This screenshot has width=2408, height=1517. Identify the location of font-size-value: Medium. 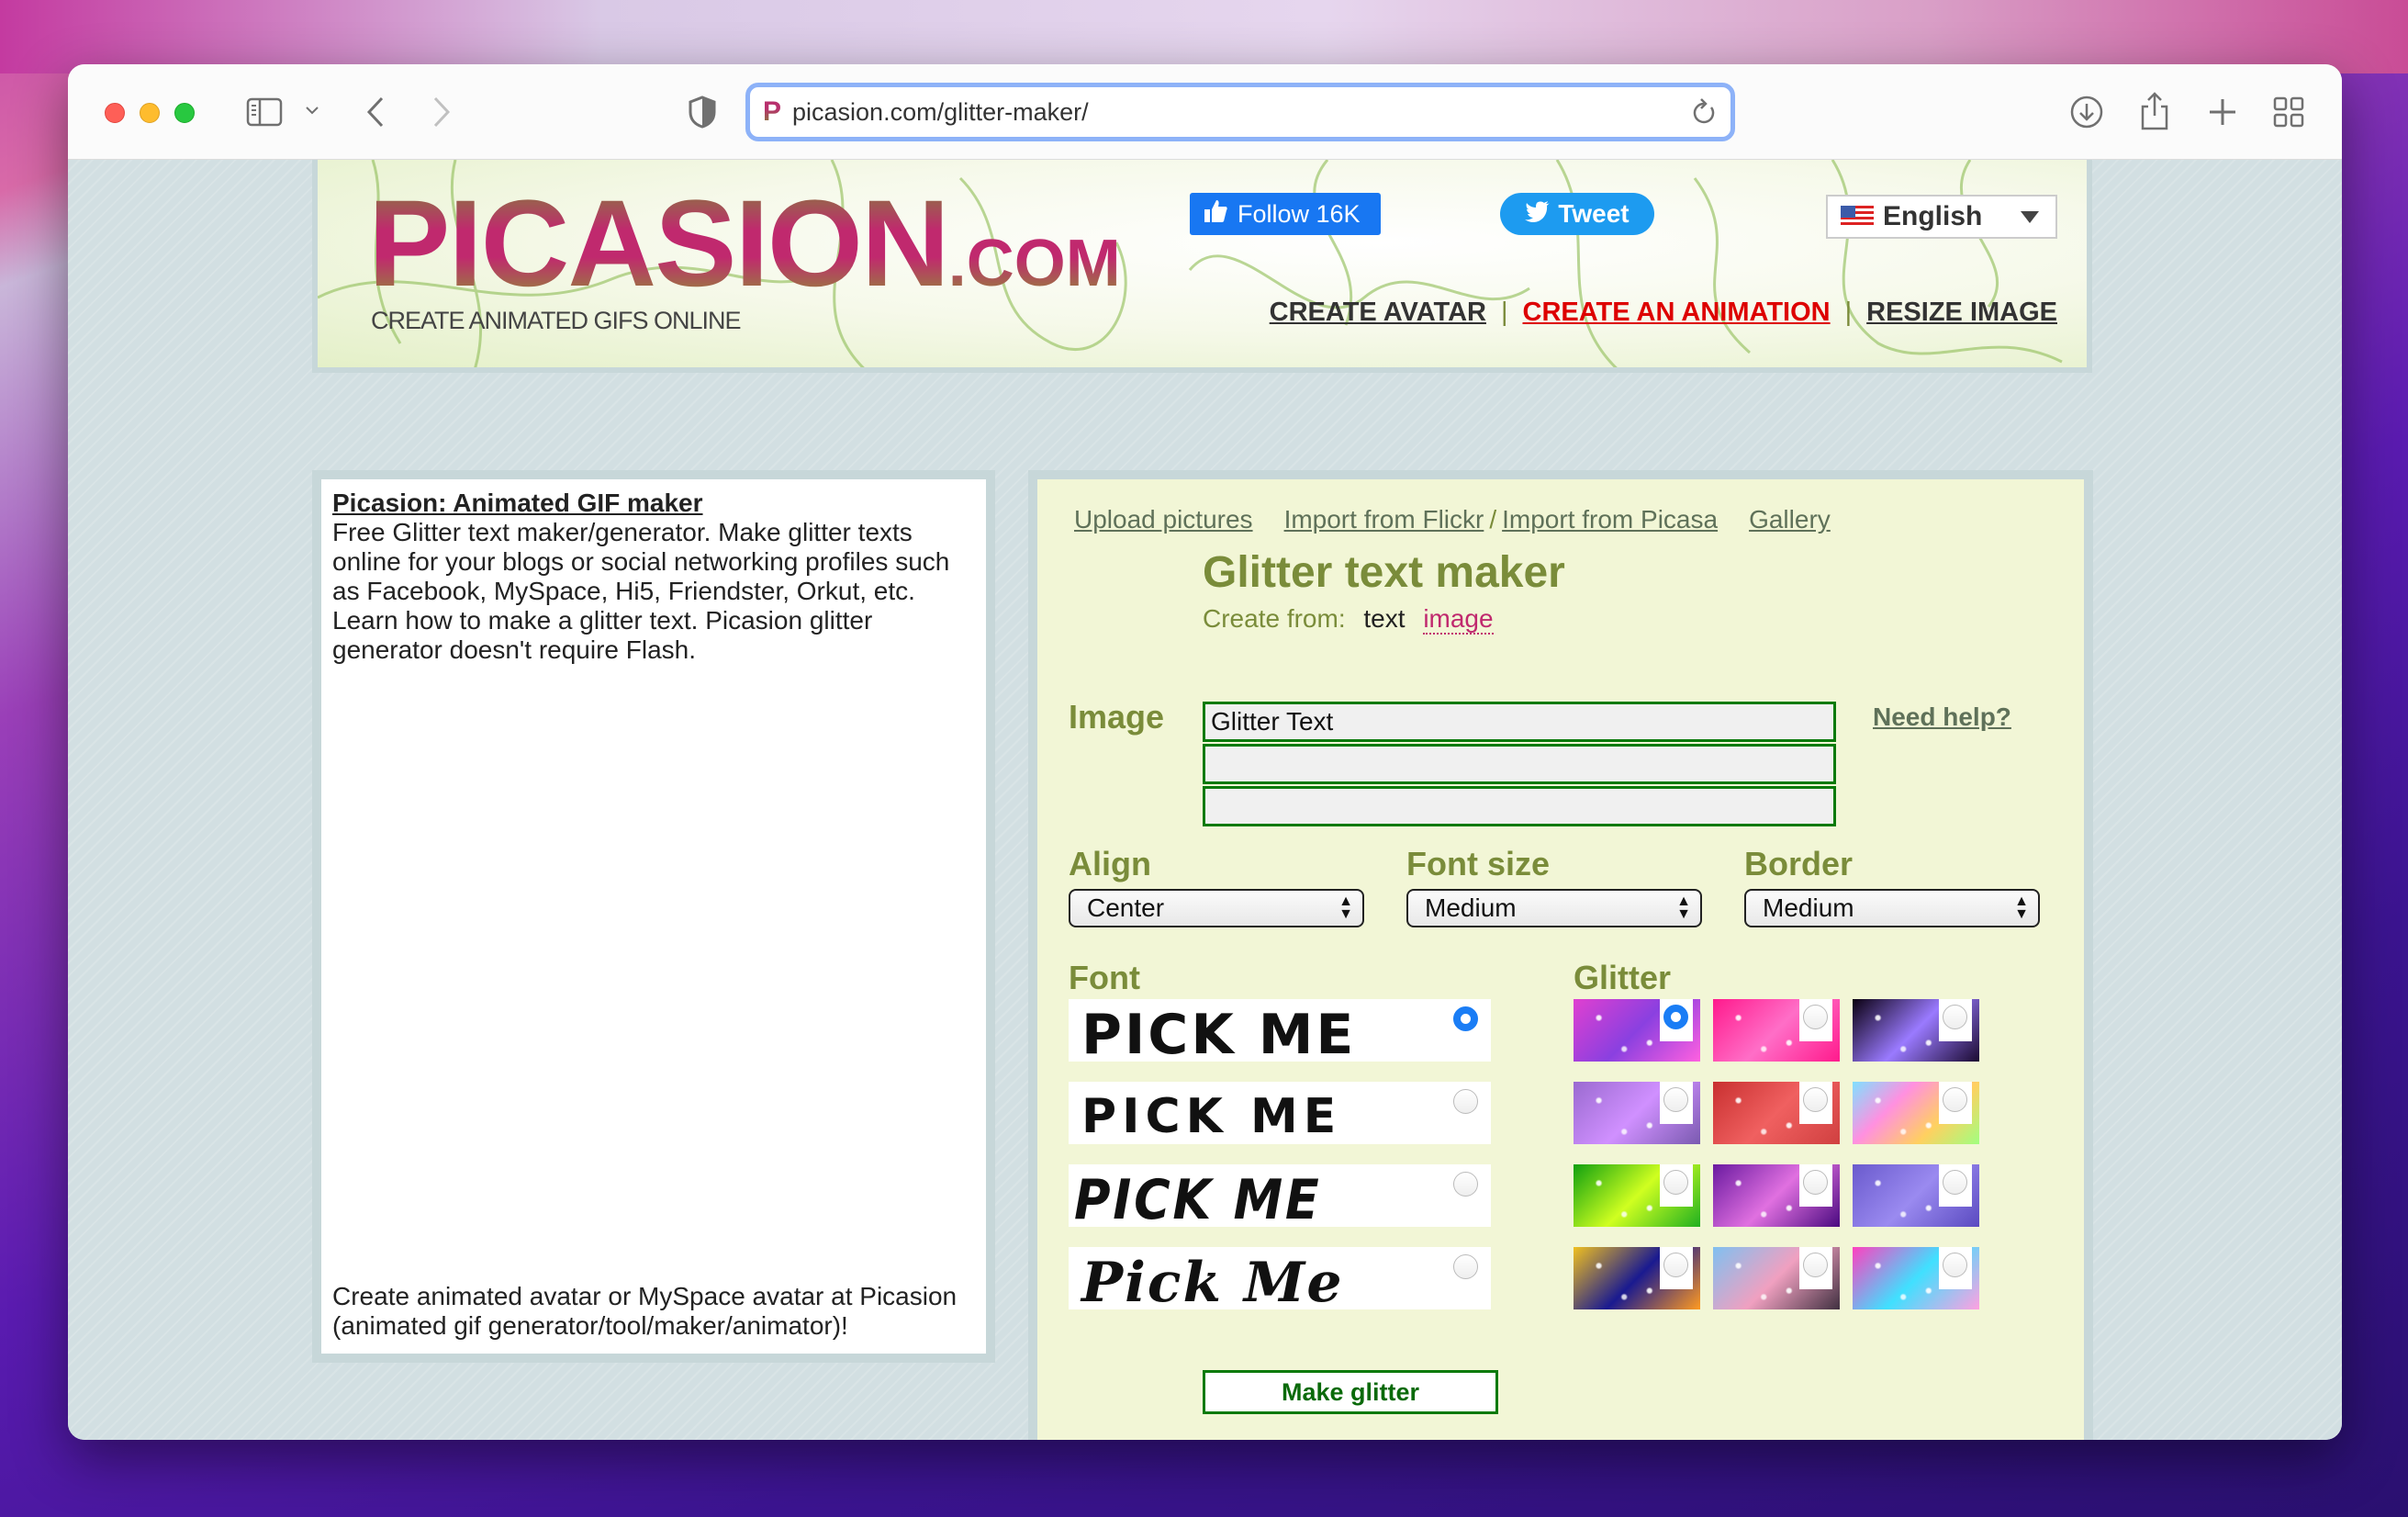
(1471, 907).